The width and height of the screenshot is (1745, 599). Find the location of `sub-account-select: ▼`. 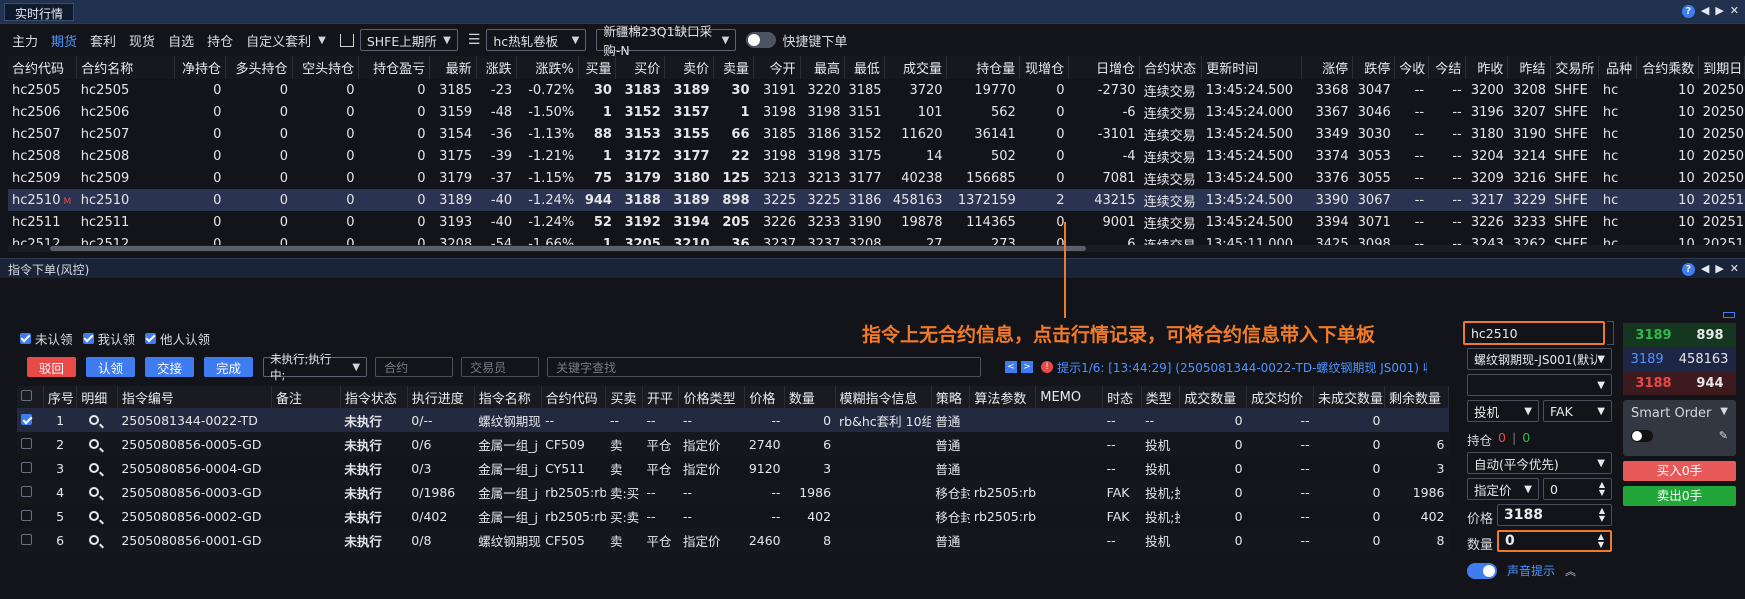

sub-account-select: ▼ is located at coordinates (1539, 385).